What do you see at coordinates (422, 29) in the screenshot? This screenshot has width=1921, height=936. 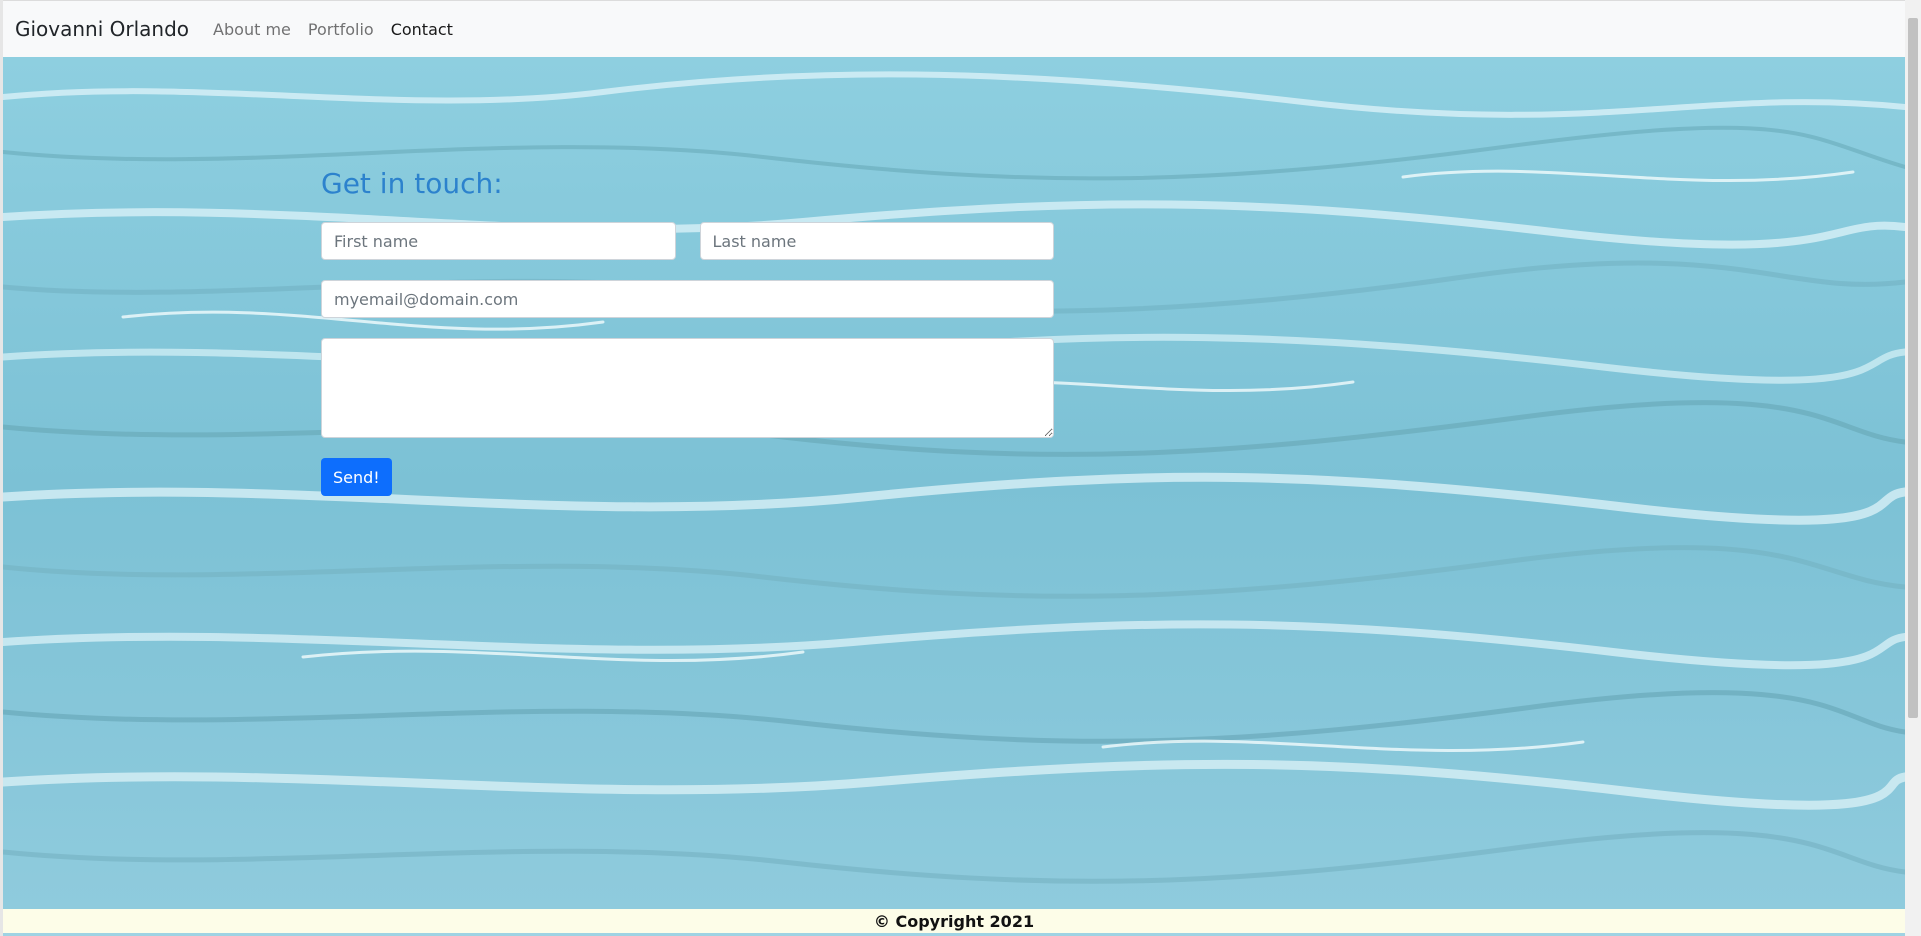 I see `nav-link-contact: Contact` at bounding box center [422, 29].